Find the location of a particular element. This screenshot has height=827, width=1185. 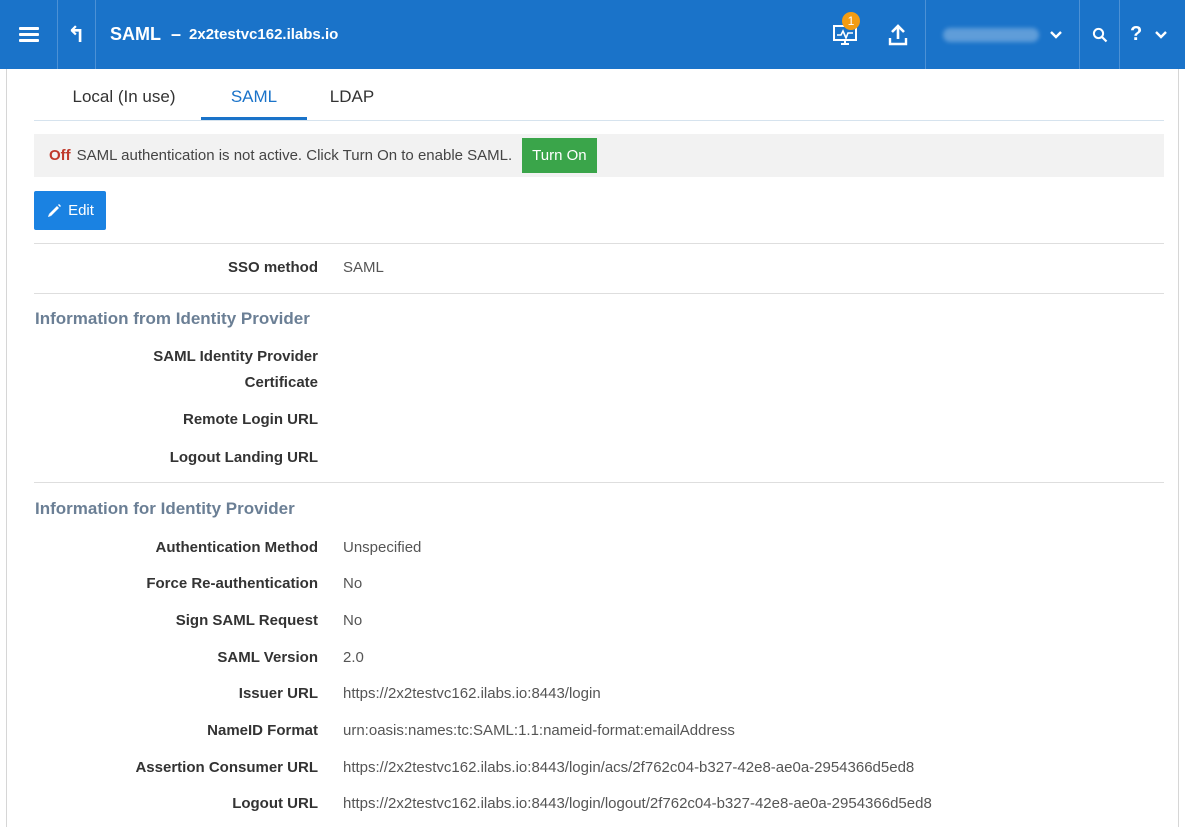

sso-method-label: SSO method is located at coordinates (272, 267).